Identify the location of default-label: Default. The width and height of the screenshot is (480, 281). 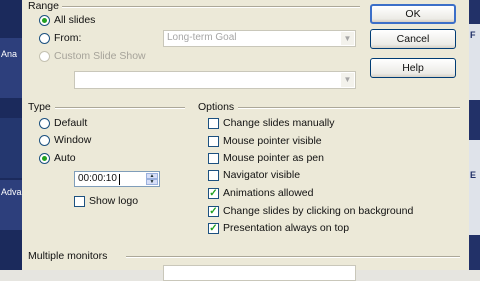
(70, 123).